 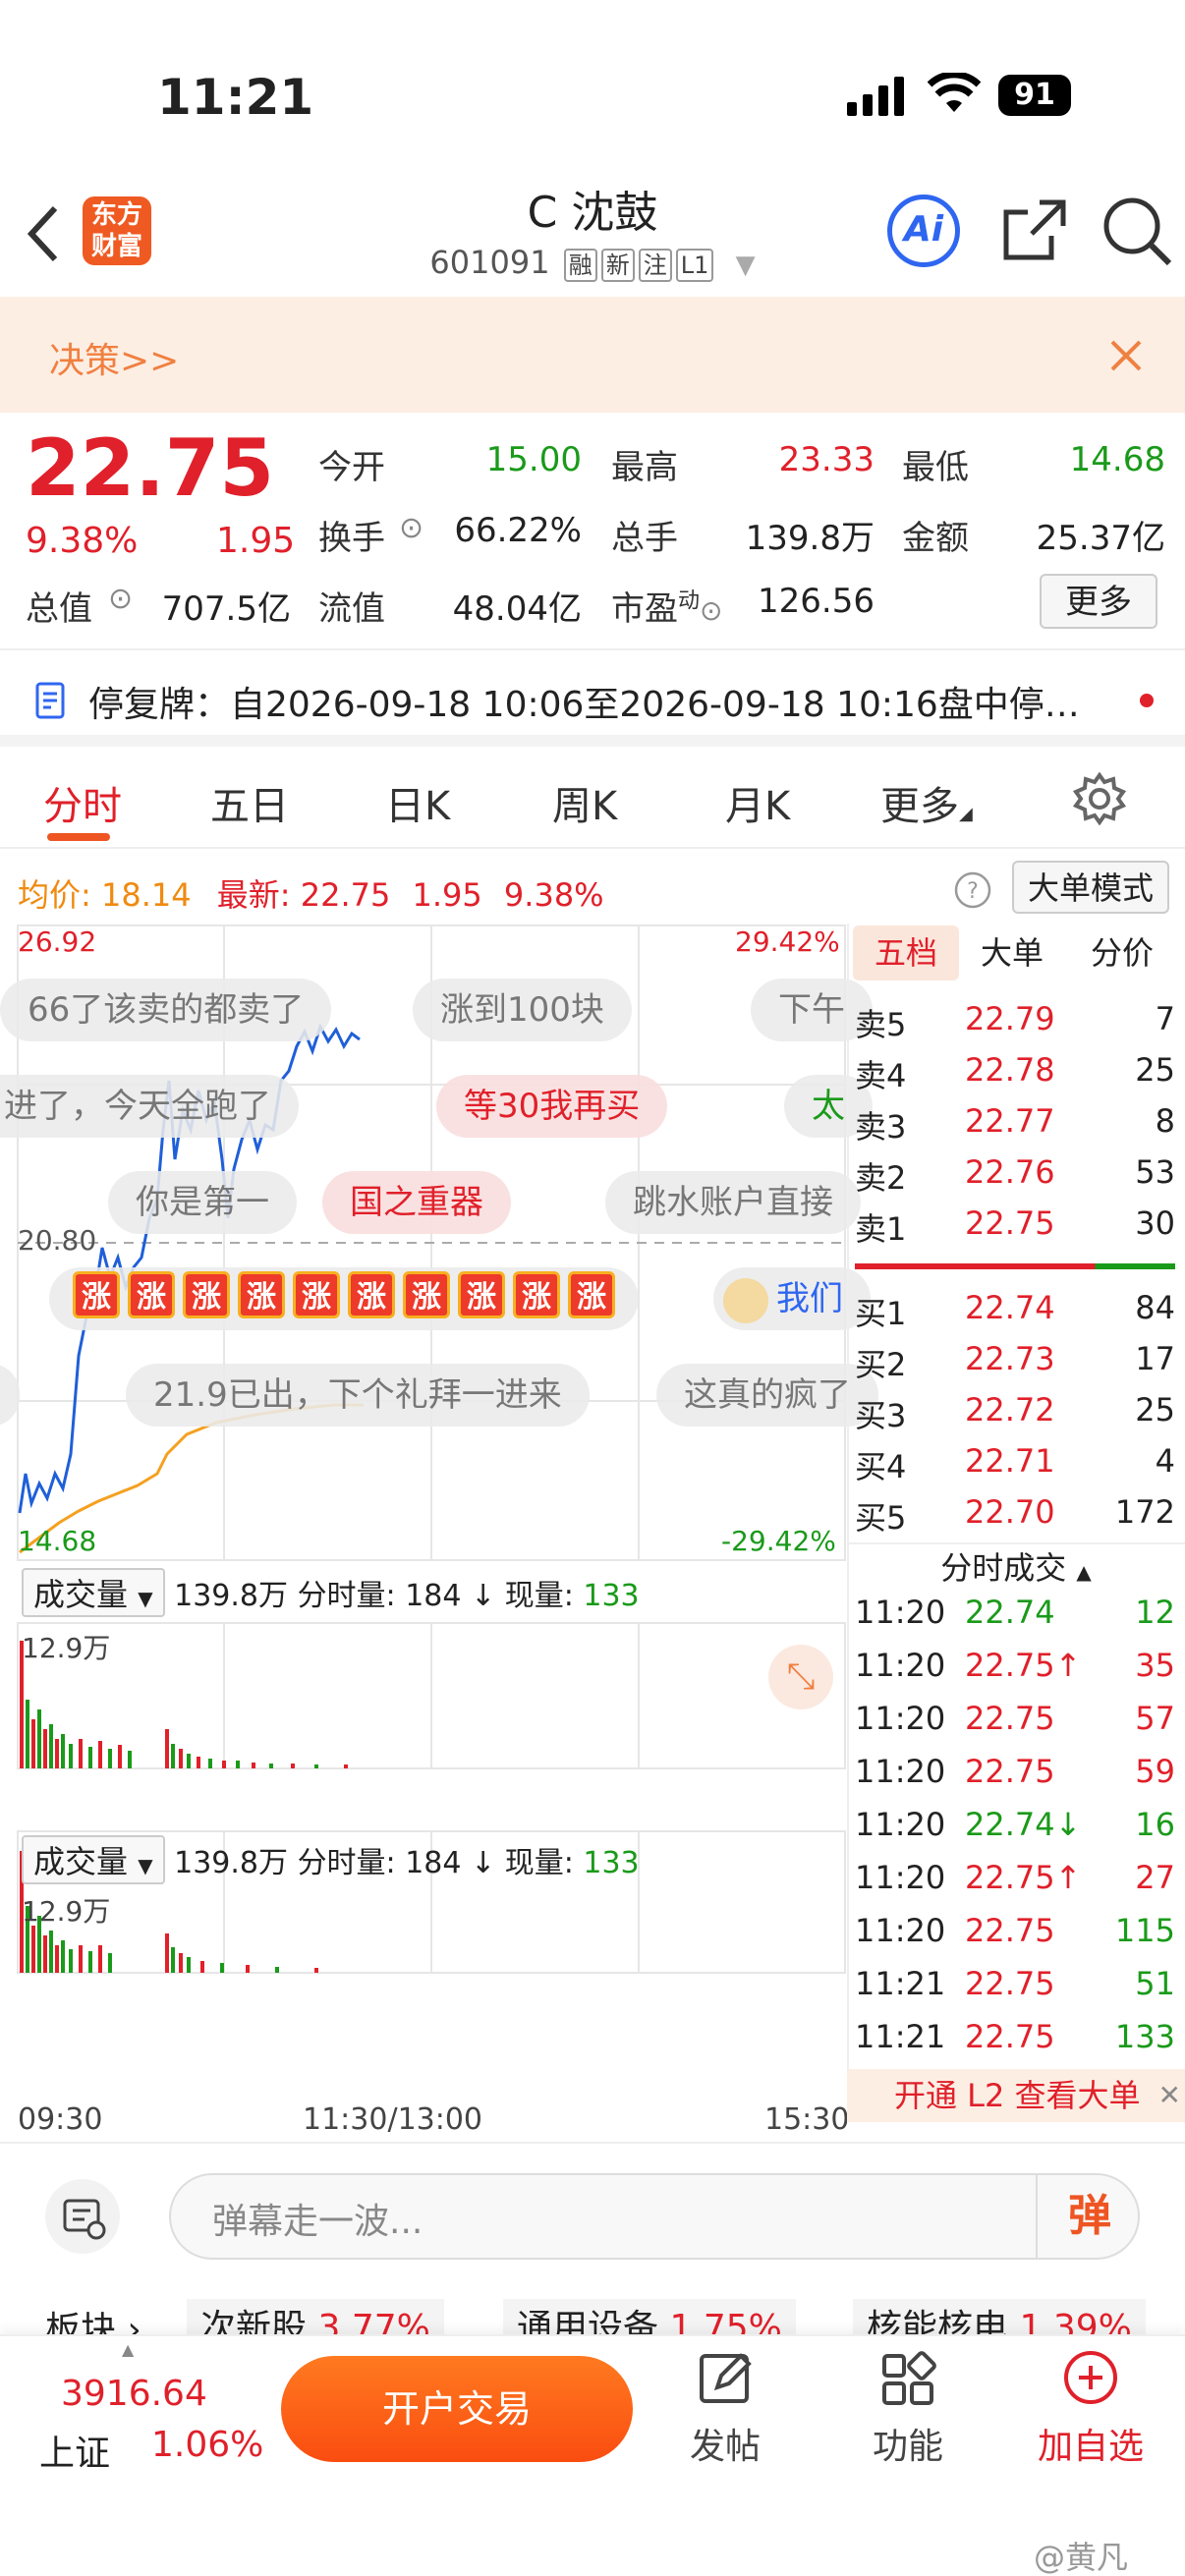 I want to click on settings-gear-icon, so click(x=1100, y=798).